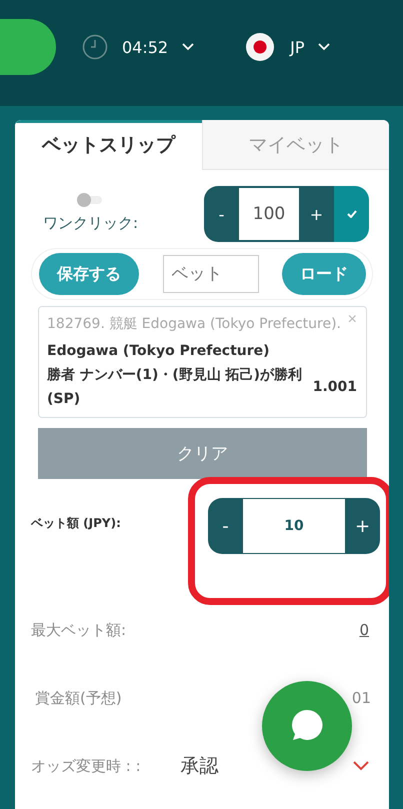  I want to click on clock-time: 04:52, so click(145, 47).